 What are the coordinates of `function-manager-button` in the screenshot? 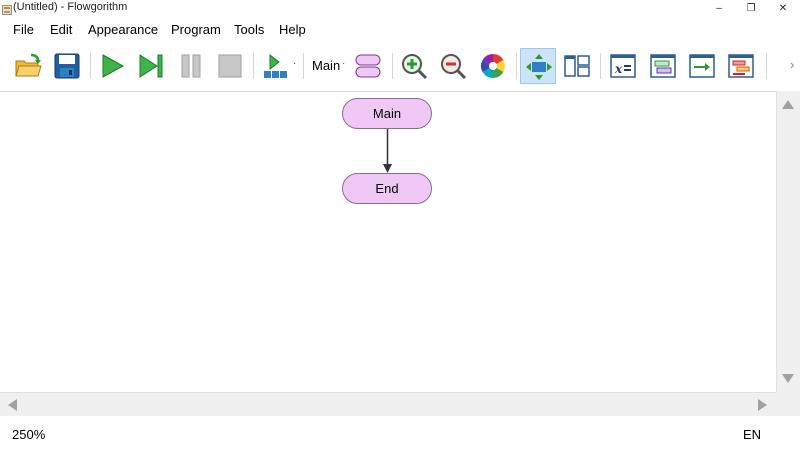 It's located at (368, 66).